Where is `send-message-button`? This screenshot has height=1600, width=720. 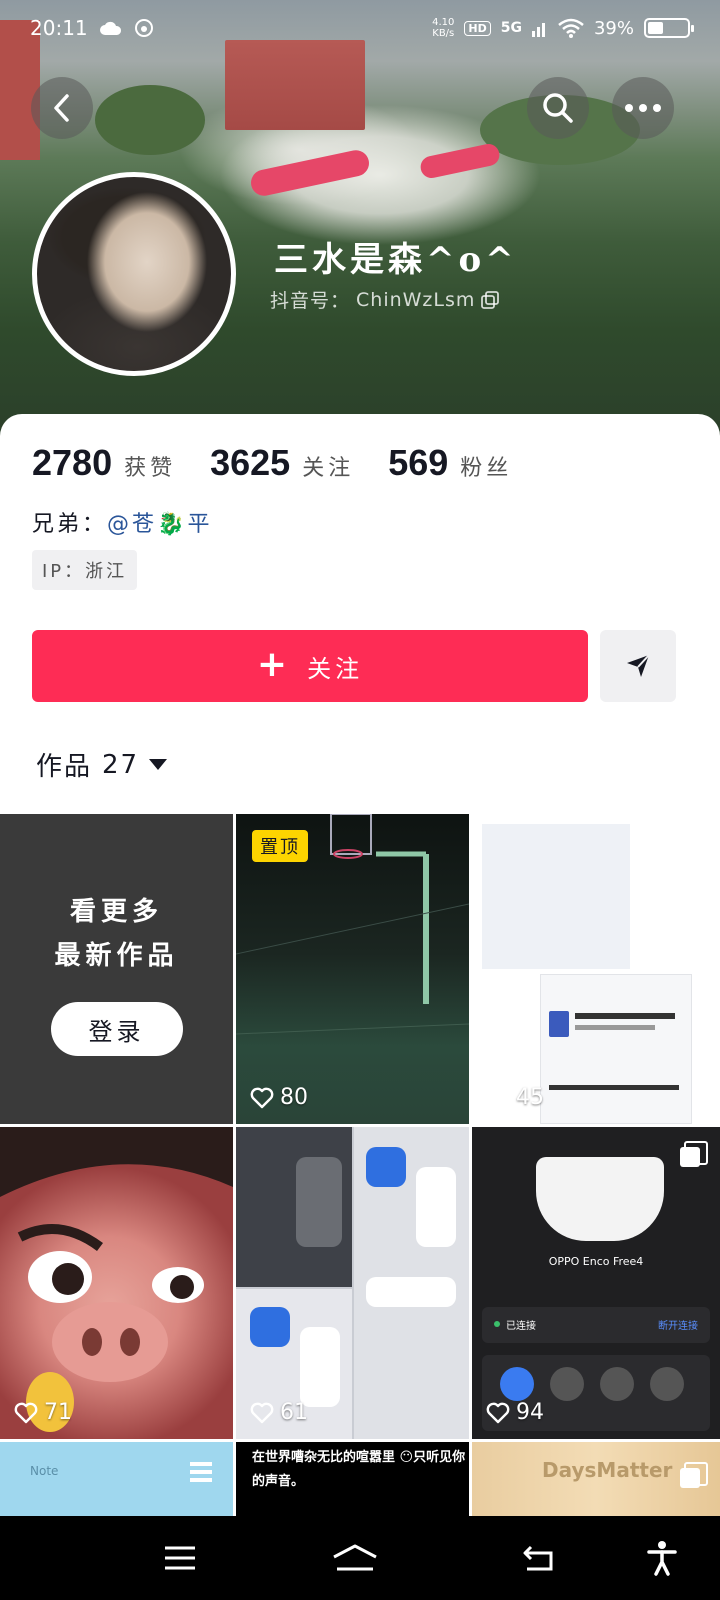
send-message-button is located at coordinates (638, 666).